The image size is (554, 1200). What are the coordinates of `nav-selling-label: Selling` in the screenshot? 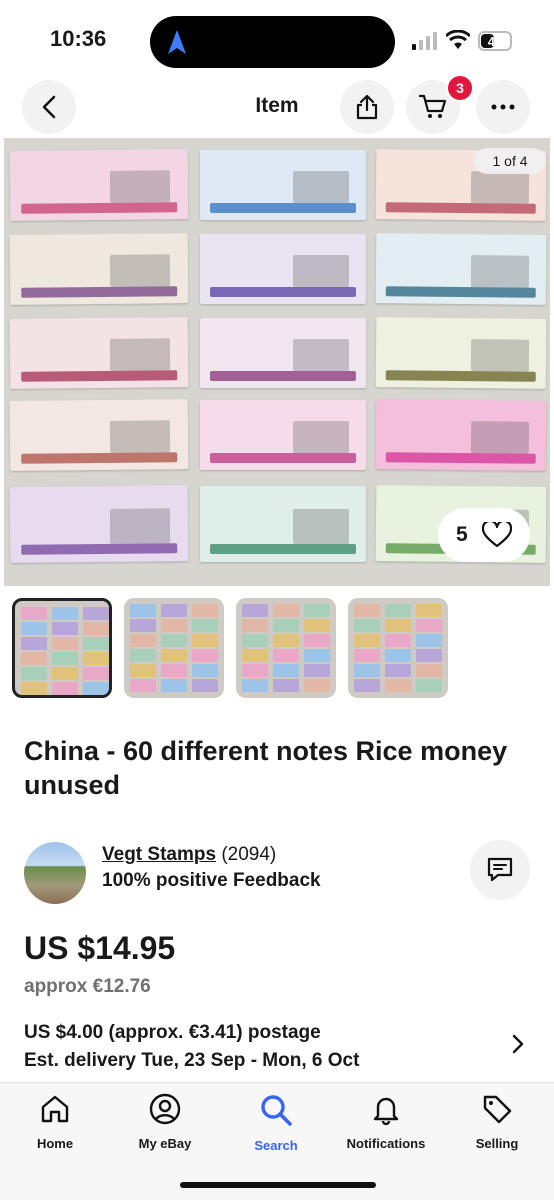 It's located at (497, 1143).